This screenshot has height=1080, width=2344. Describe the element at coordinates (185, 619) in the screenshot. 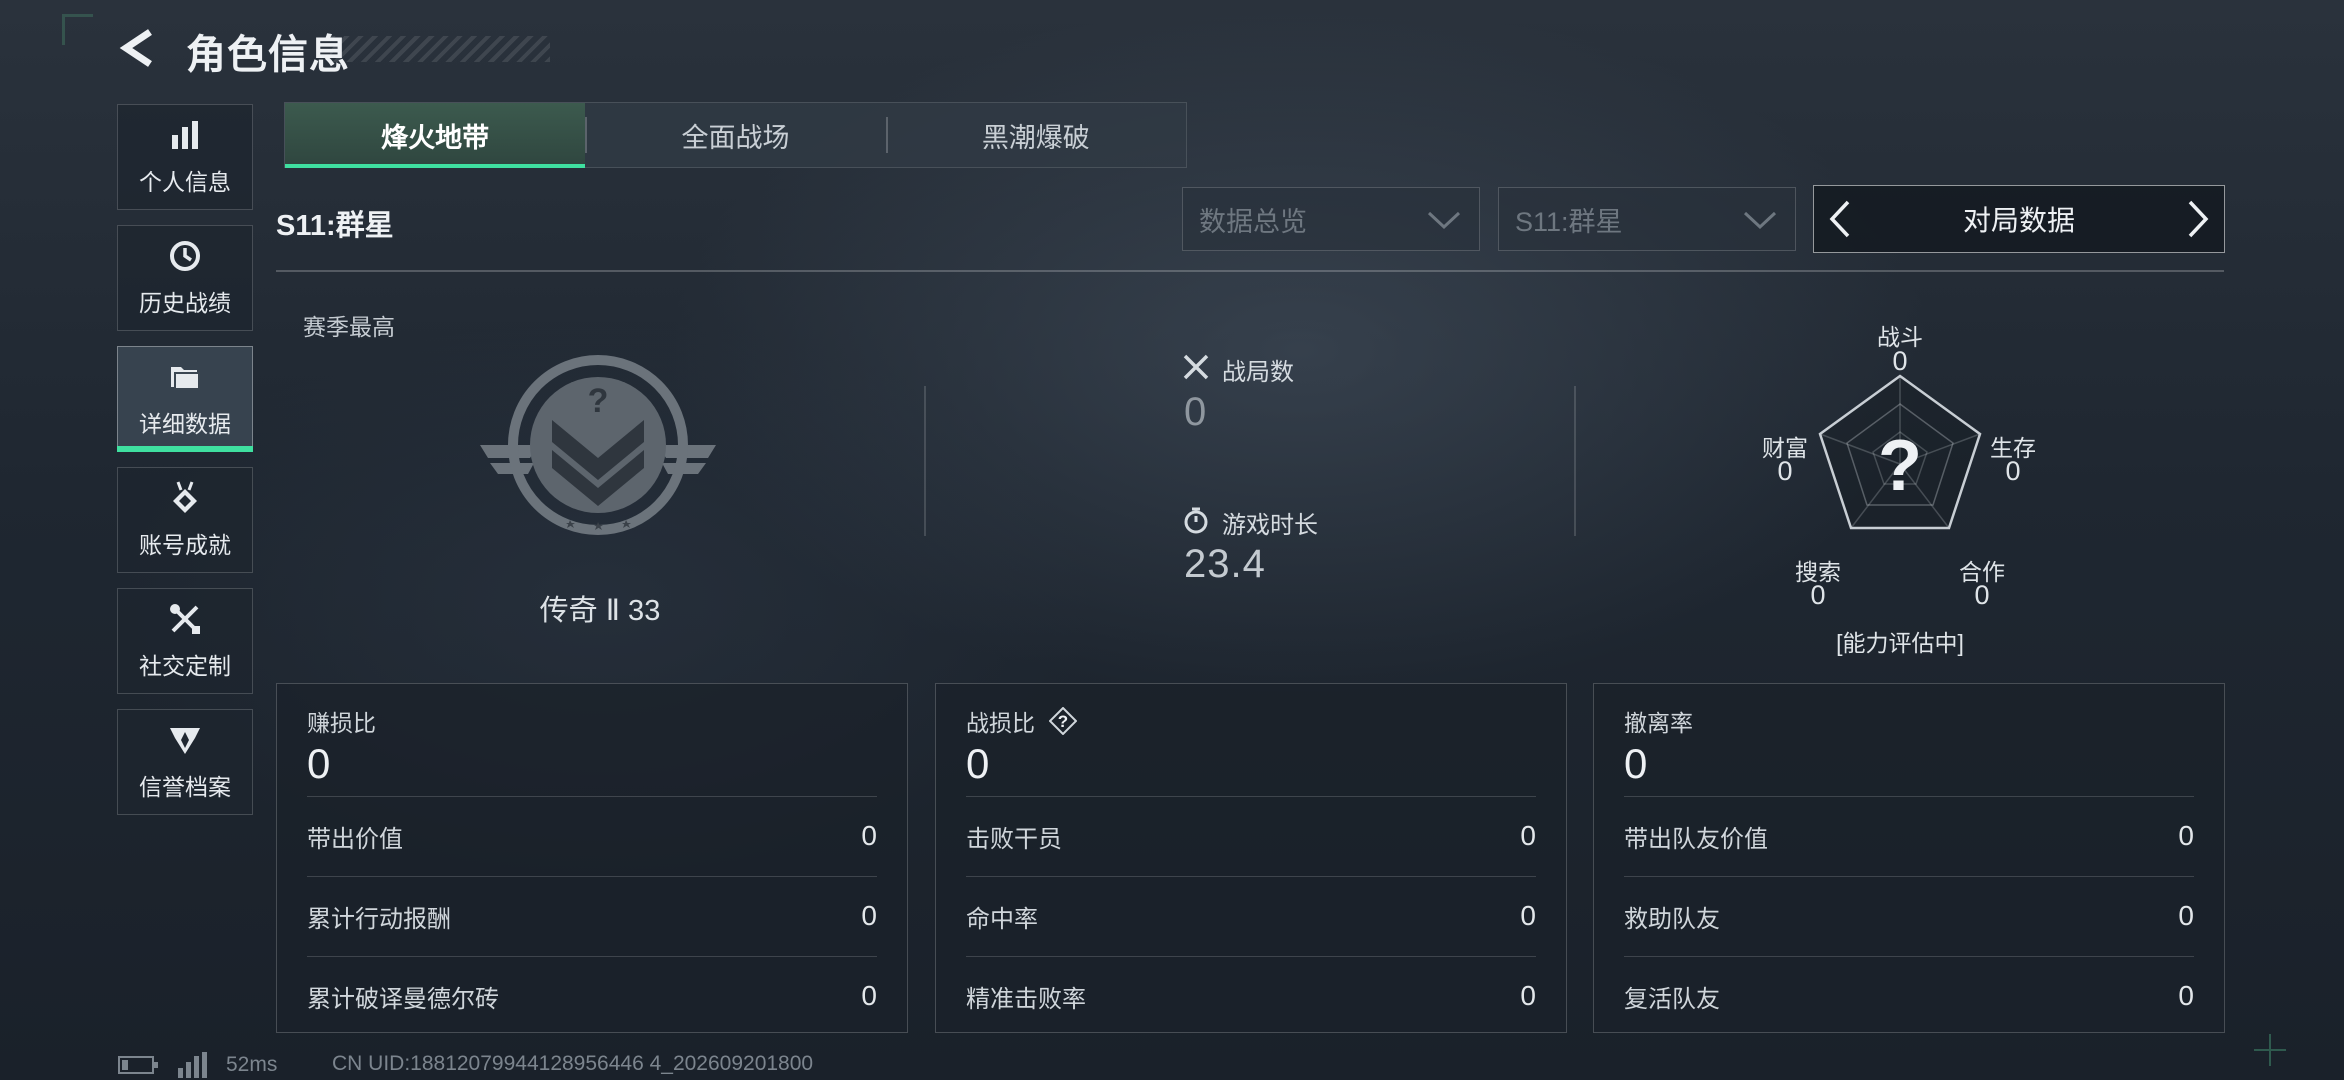

I see `tools-icon` at that location.